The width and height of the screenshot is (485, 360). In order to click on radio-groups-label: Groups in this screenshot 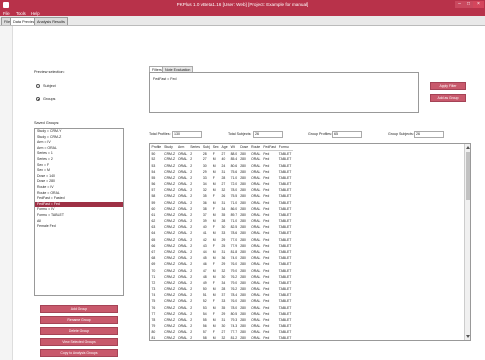, I will do `click(49, 99)`.